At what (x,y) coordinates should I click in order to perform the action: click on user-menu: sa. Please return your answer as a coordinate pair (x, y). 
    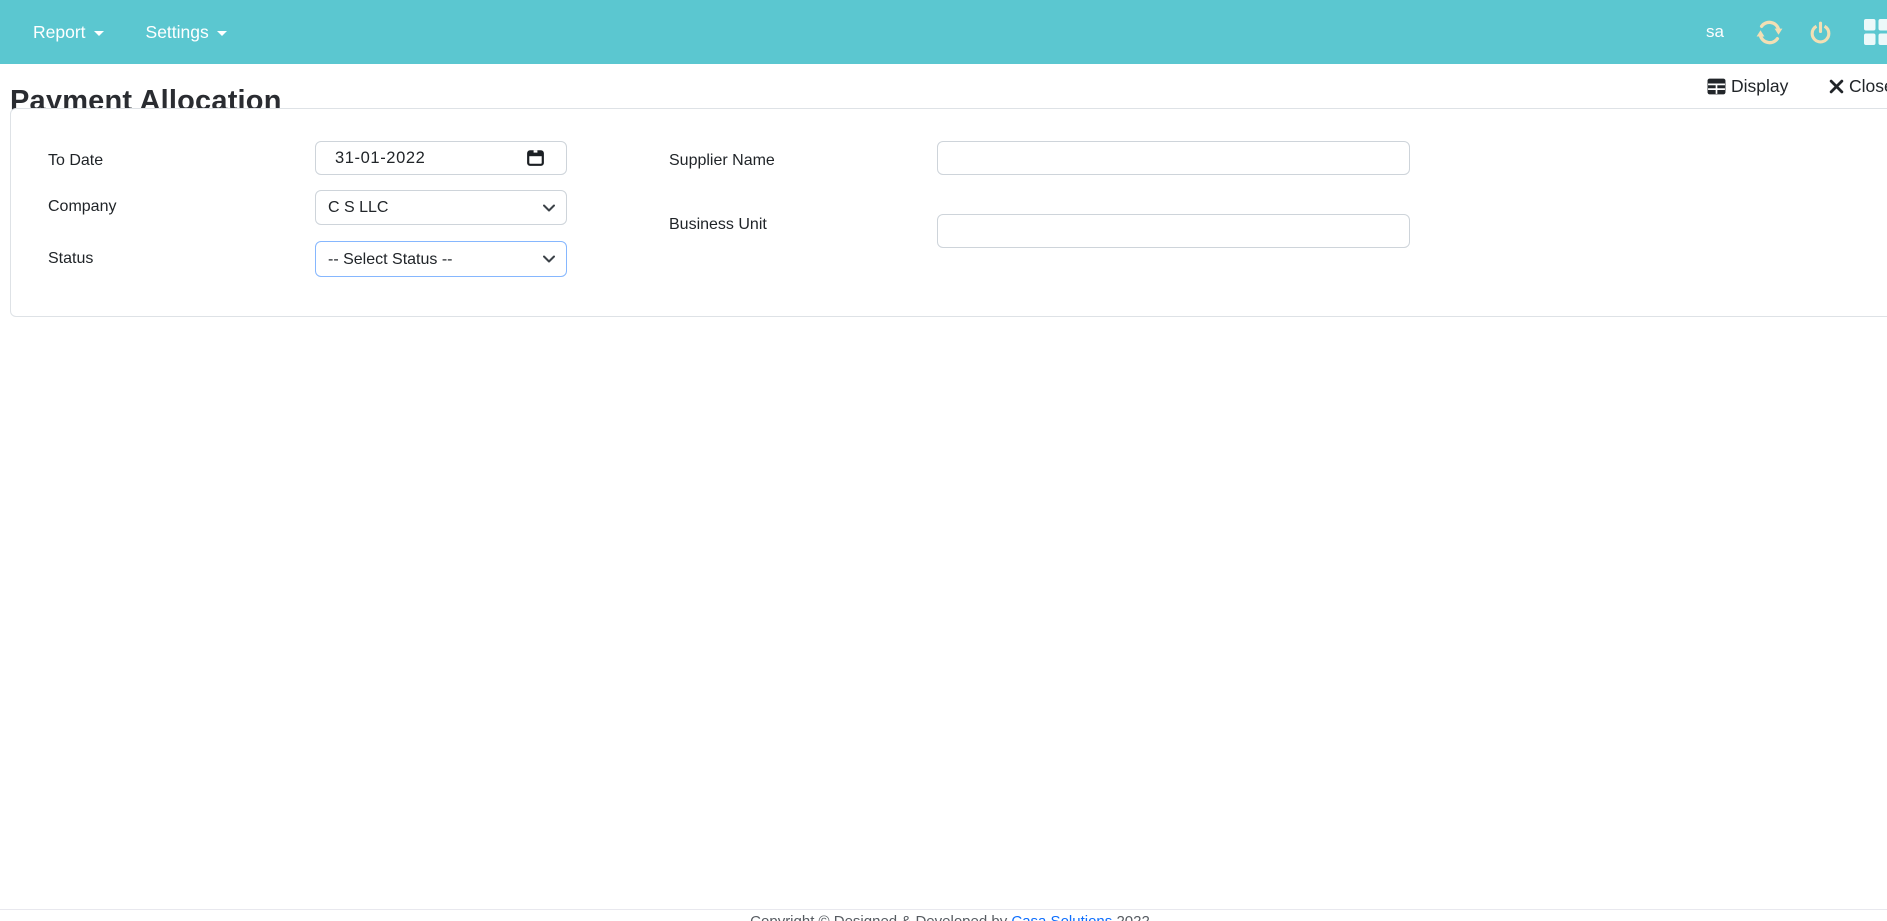
    Looking at the image, I should click on (1715, 32).